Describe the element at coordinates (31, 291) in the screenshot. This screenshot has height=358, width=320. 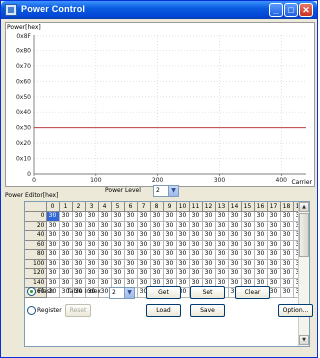
I see `flash-radio` at that location.